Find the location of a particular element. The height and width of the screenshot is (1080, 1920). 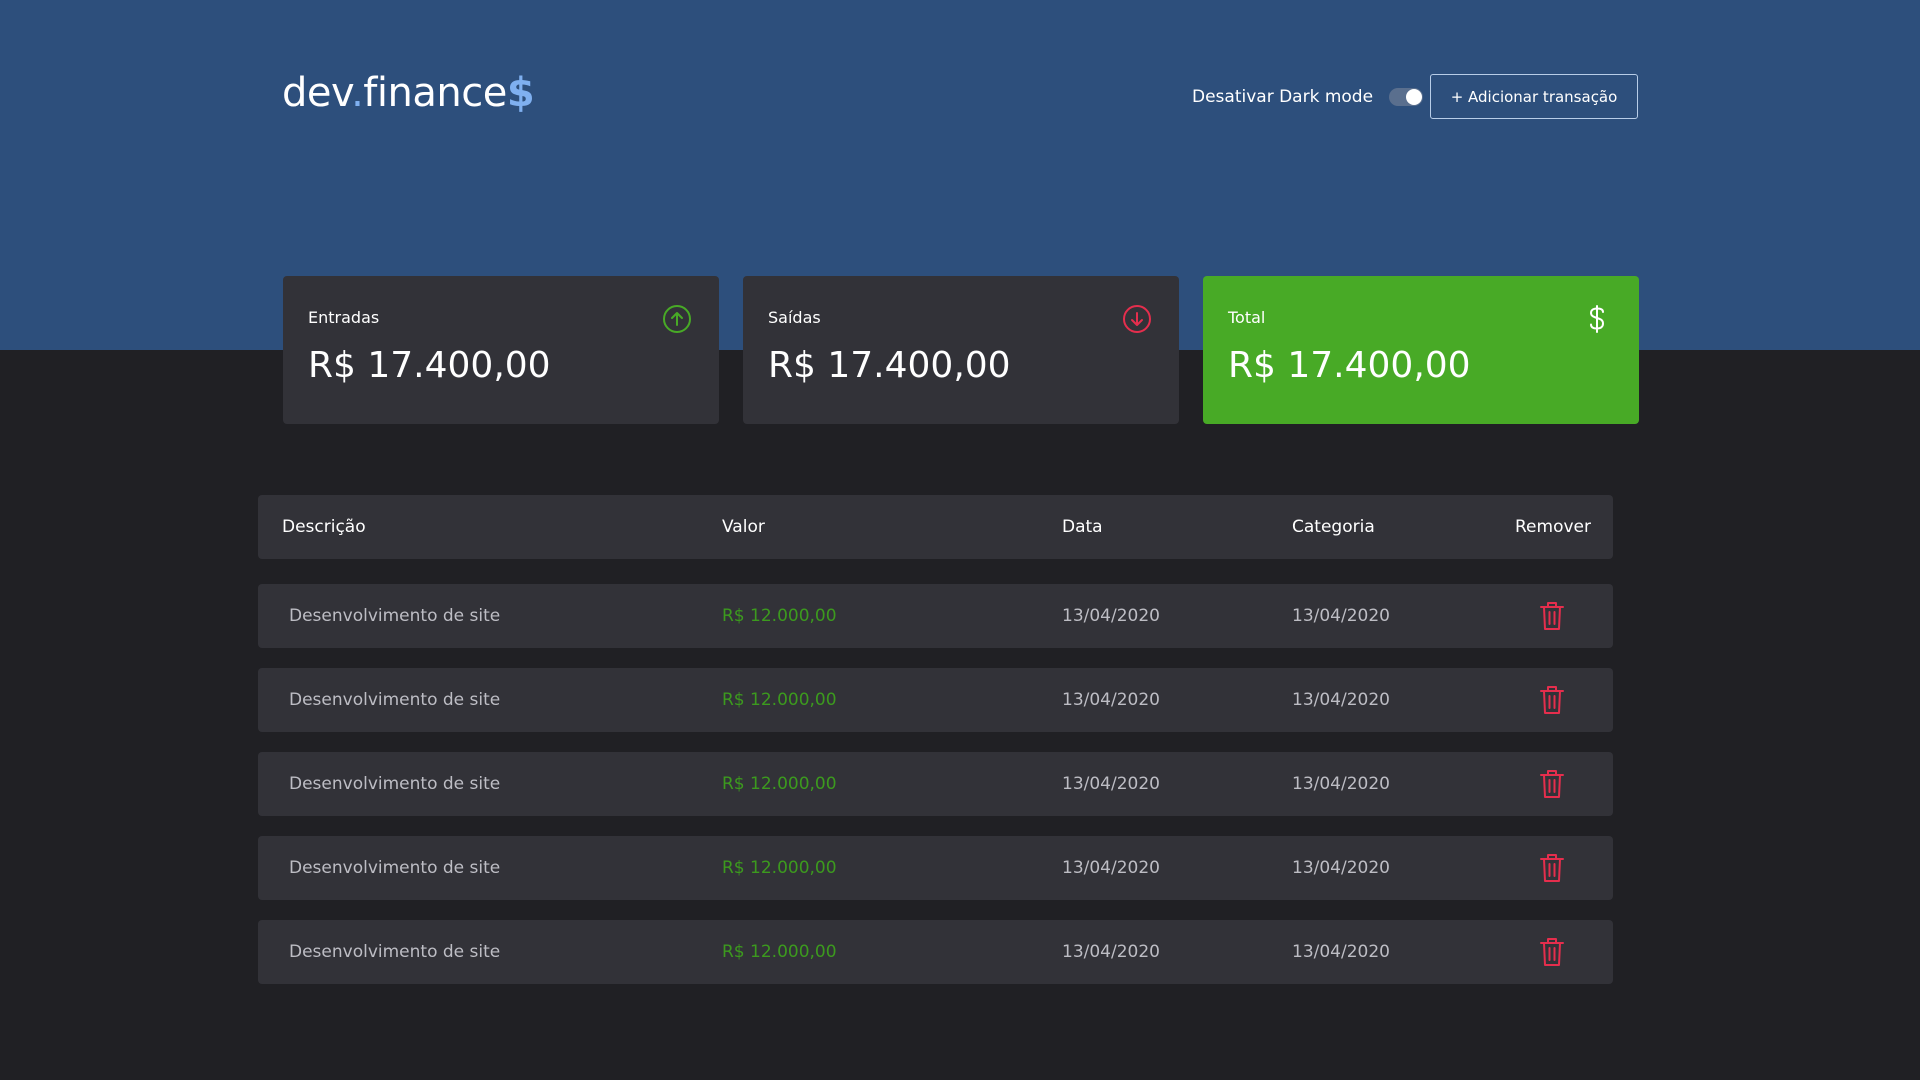

total-card-value: R$ 17.400,00 is located at coordinates (1349, 365).